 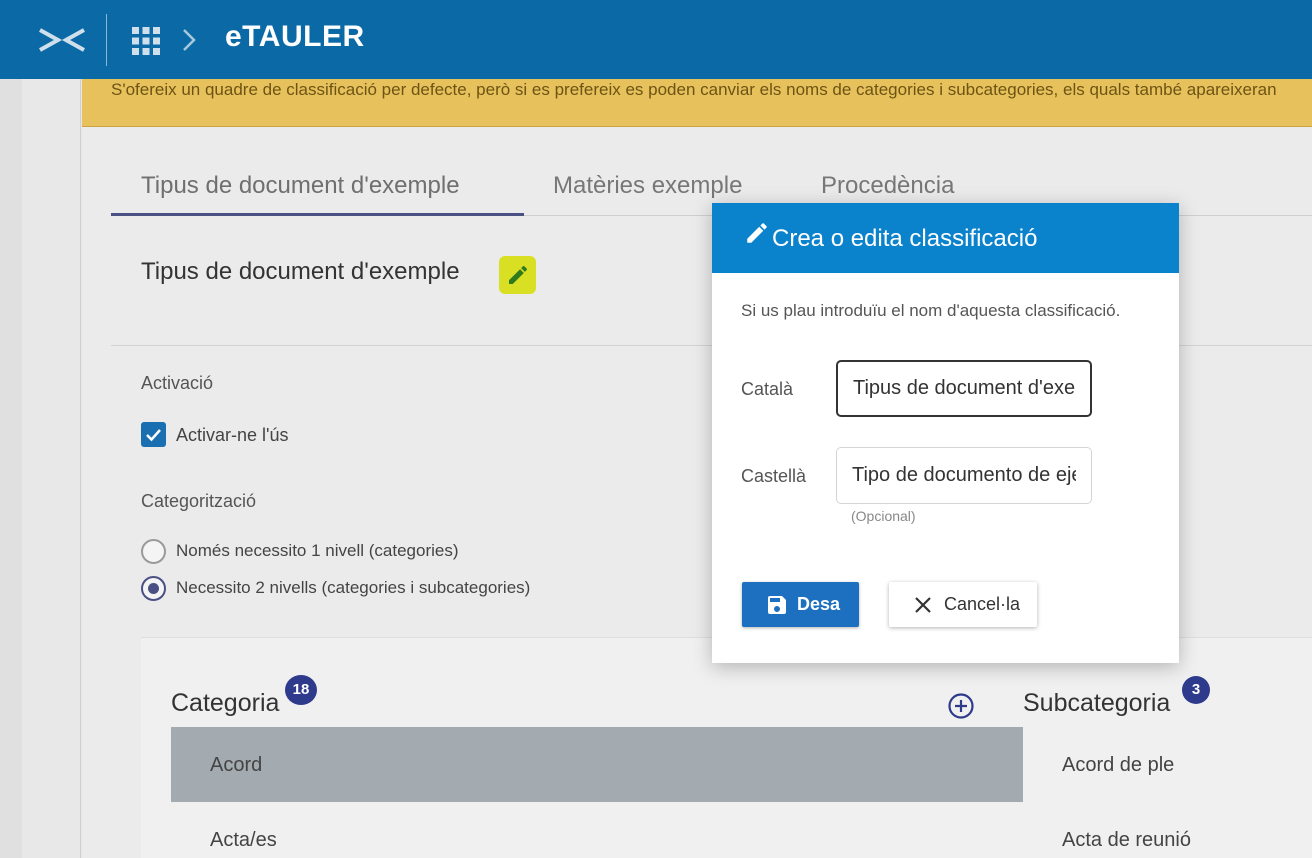 What do you see at coordinates (964, 388) in the screenshot?
I see `catalan-name-input` at bounding box center [964, 388].